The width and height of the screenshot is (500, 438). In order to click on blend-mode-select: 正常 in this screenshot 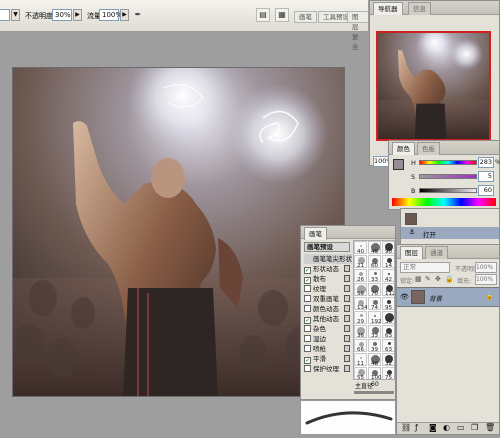, I will do `click(425, 267)`.